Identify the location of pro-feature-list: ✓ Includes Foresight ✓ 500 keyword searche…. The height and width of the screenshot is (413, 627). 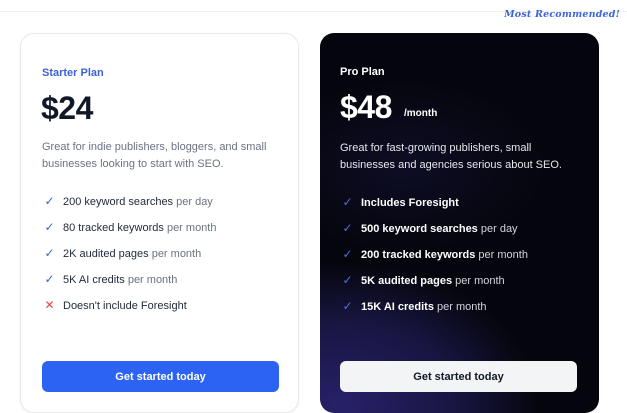
(434, 259).